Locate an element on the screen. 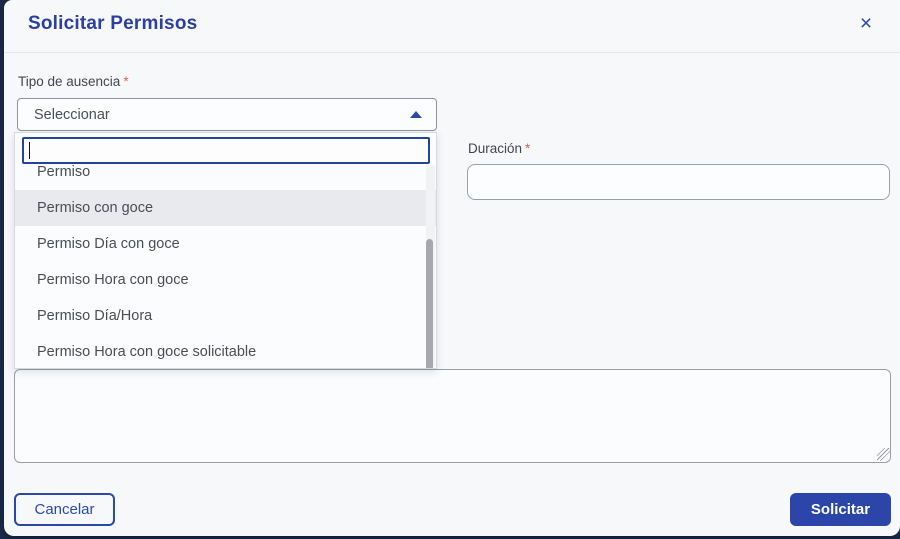 This screenshot has height=539, width=900. tipo-de-ausencia-label: Tipo de ausencia * is located at coordinates (73, 81).